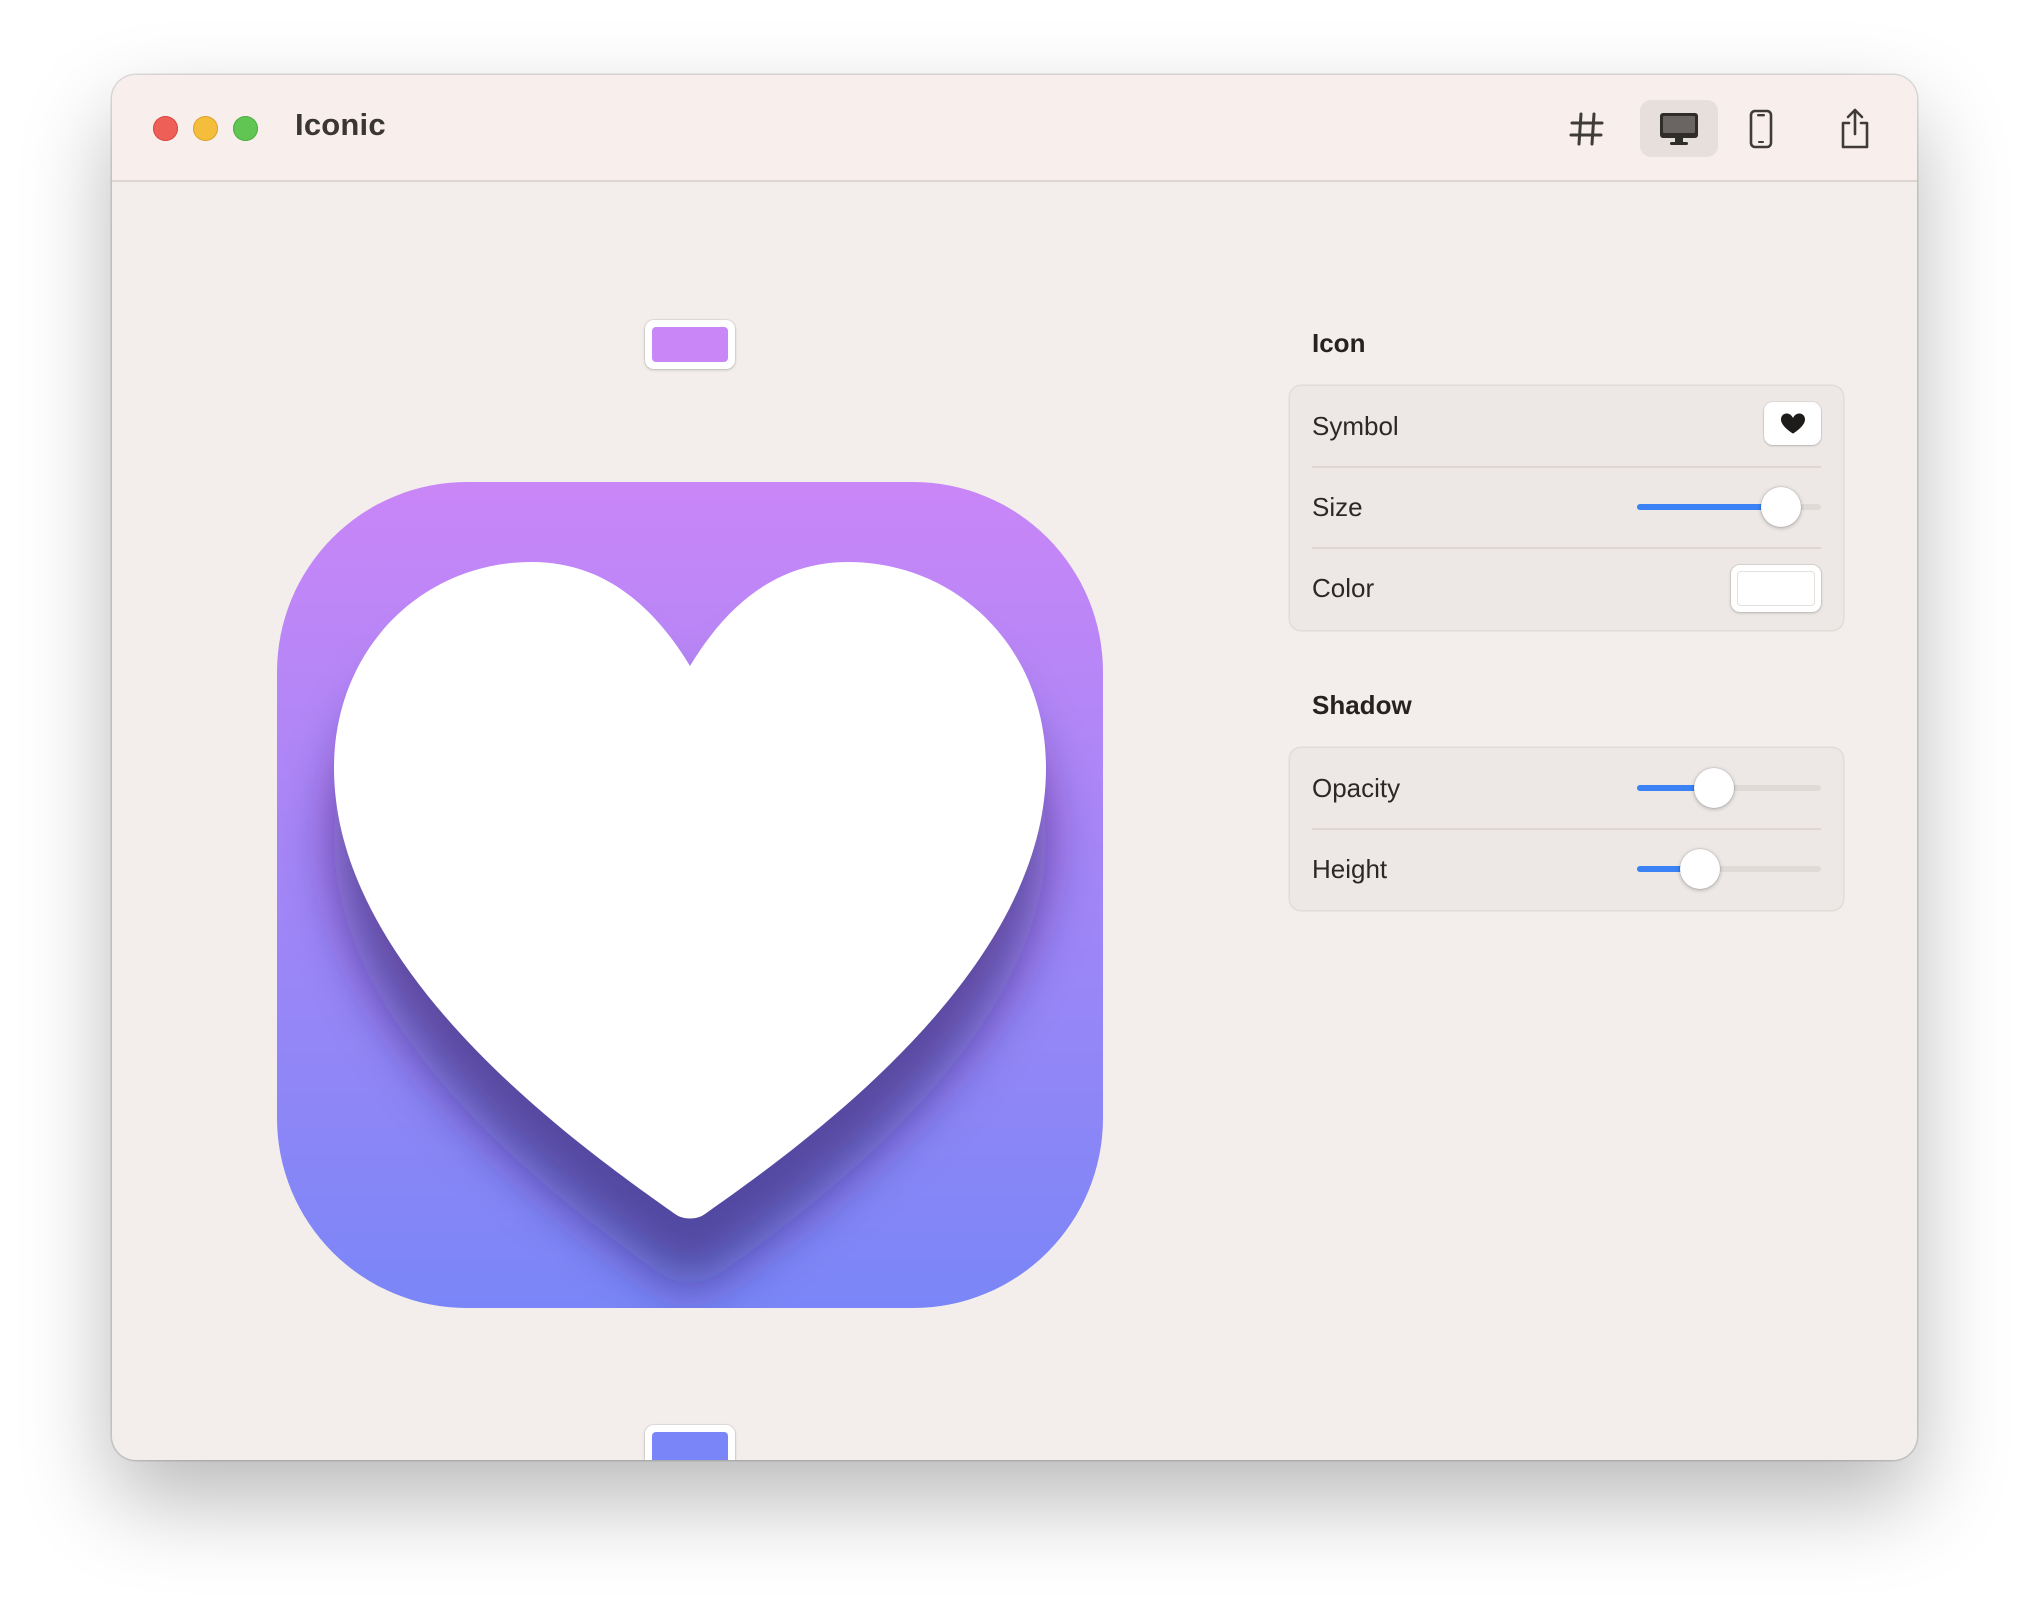 The image size is (2024, 1604). What do you see at coordinates (1566, 588) in the screenshot?
I see `color-row: Color` at bounding box center [1566, 588].